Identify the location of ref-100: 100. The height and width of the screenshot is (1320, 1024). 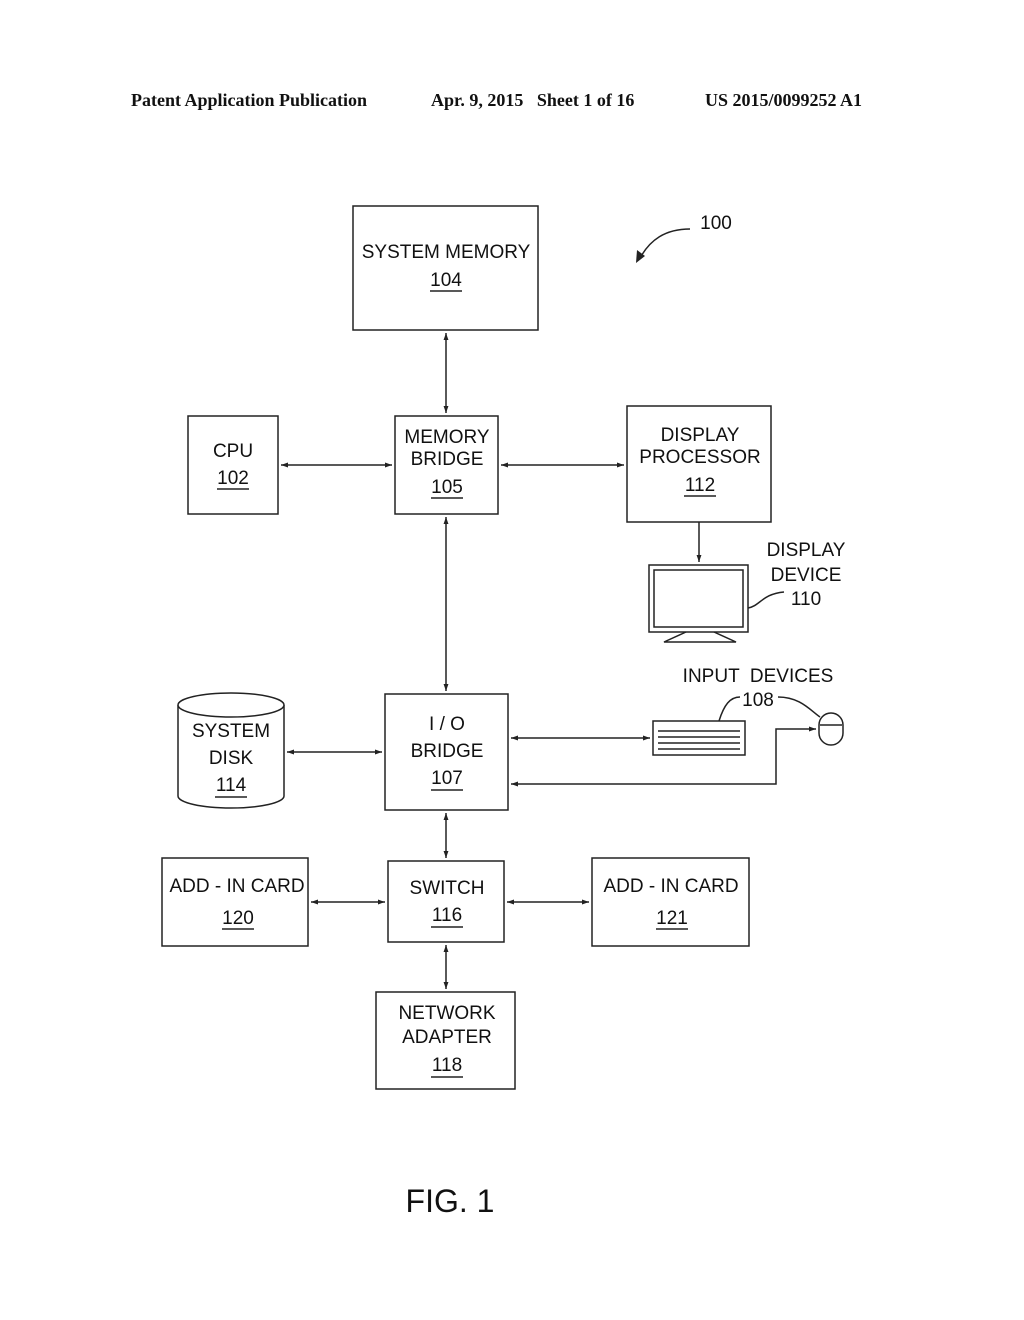
(716, 223).